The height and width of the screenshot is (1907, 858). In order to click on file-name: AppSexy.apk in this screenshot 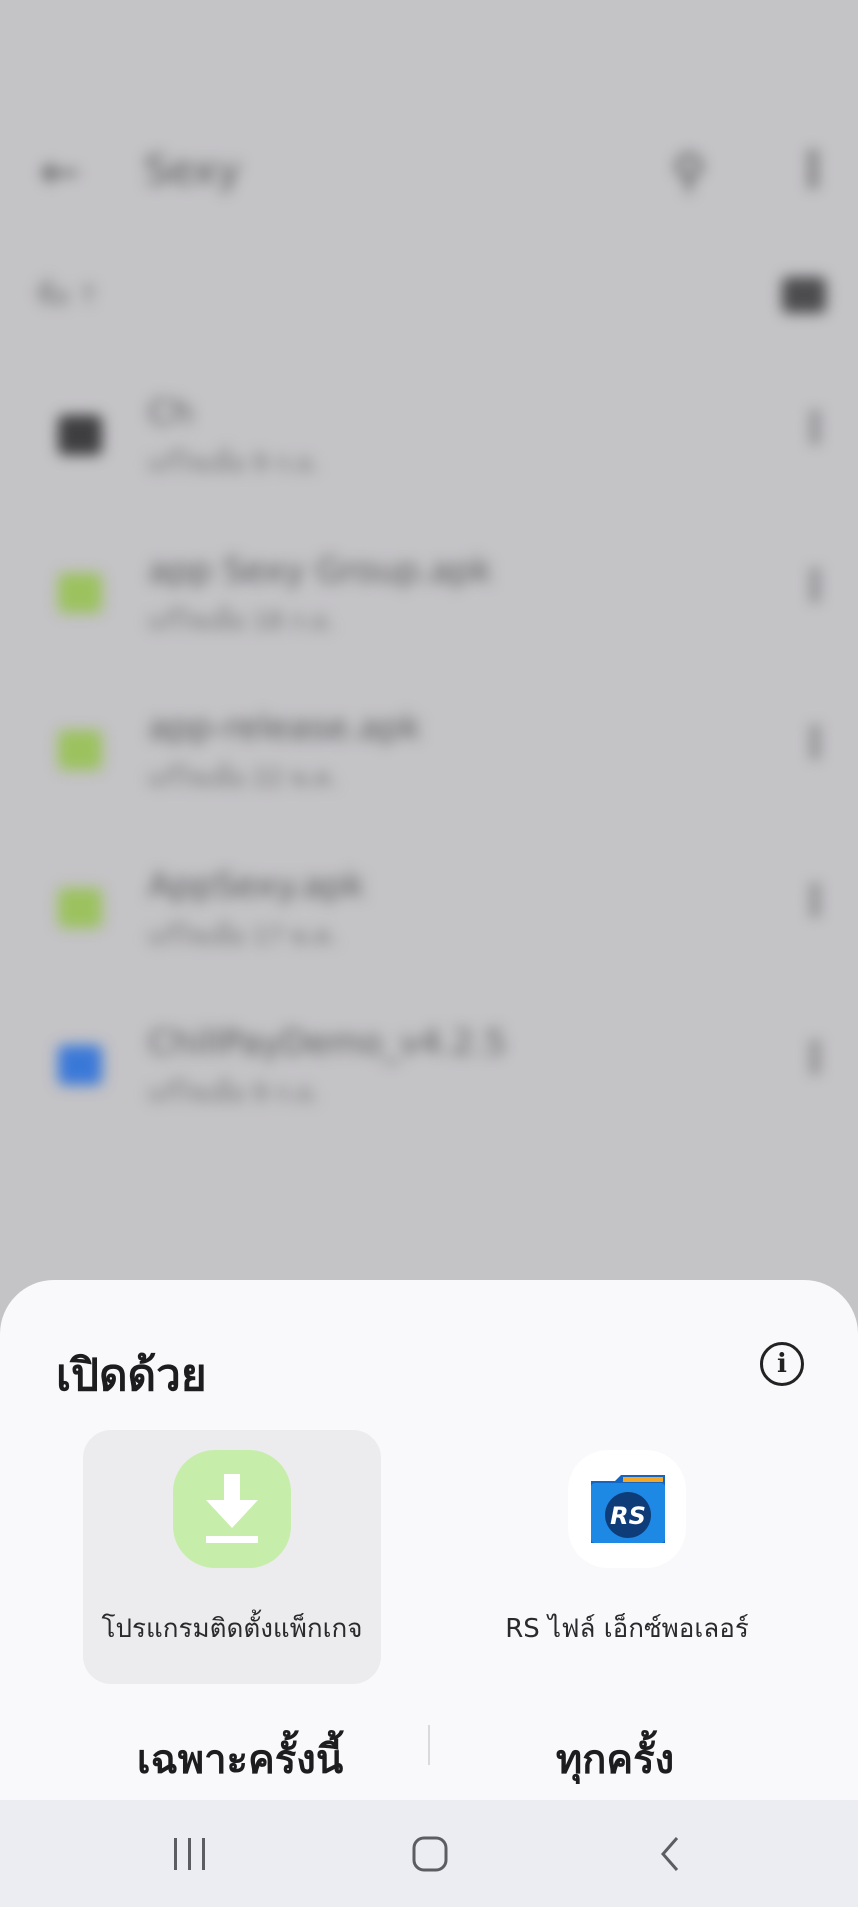, I will do `click(256, 886)`.